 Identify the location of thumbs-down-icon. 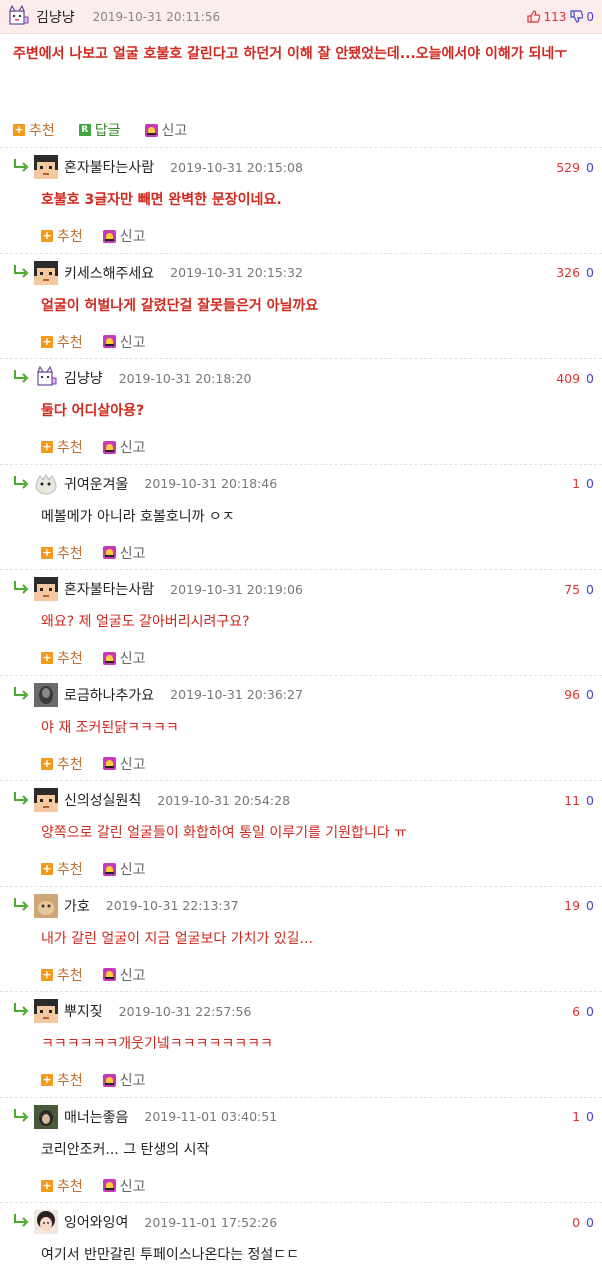
(577, 16).